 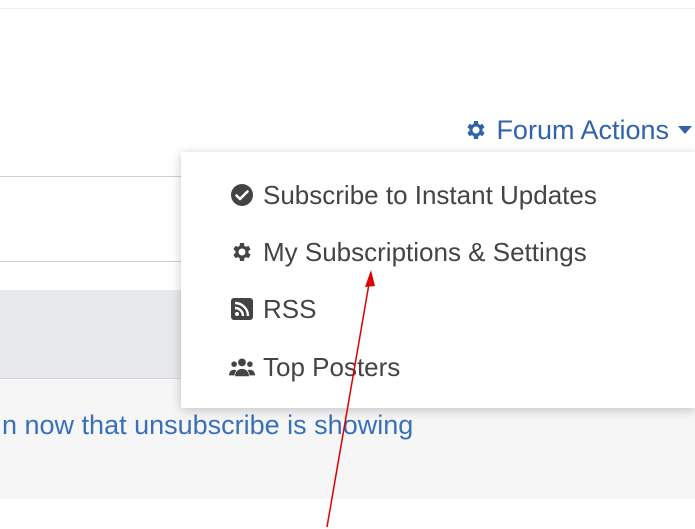 I want to click on menu-item-rss: RSS, so click(x=272, y=309).